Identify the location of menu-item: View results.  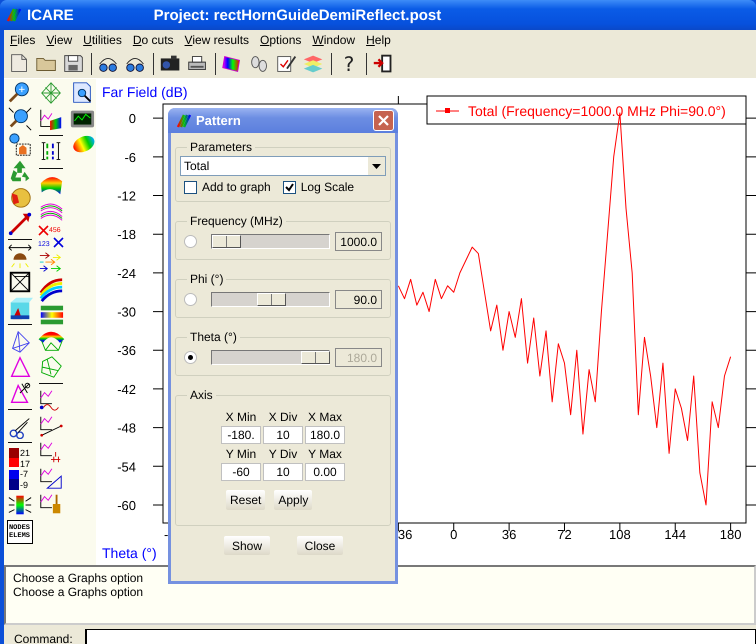
(217, 39).